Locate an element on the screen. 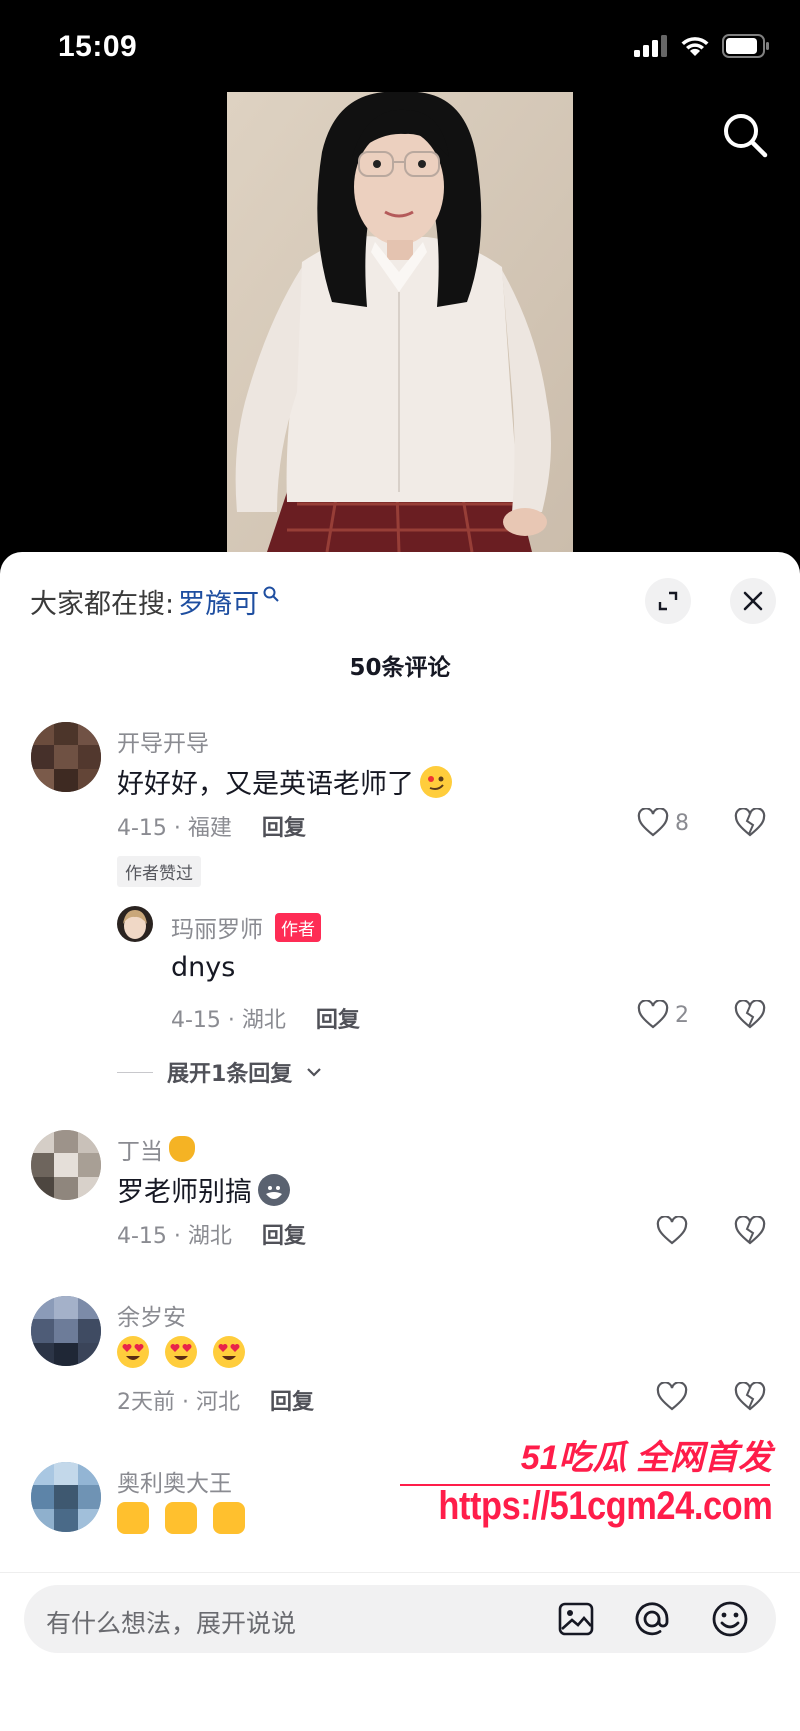 The width and height of the screenshot is (800, 1731). author-liked-tag: 作者赞过 is located at coordinates (159, 871).